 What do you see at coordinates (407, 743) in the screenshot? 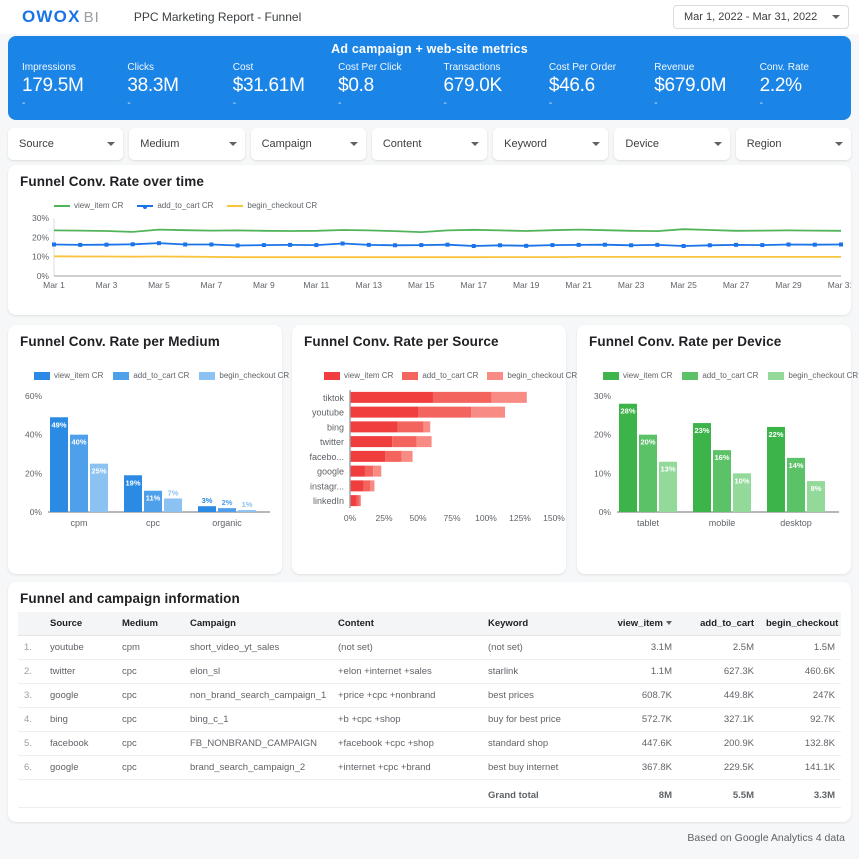
I see `table-cell-content: +facebook +cpc +shop` at bounding box center [407, 743].